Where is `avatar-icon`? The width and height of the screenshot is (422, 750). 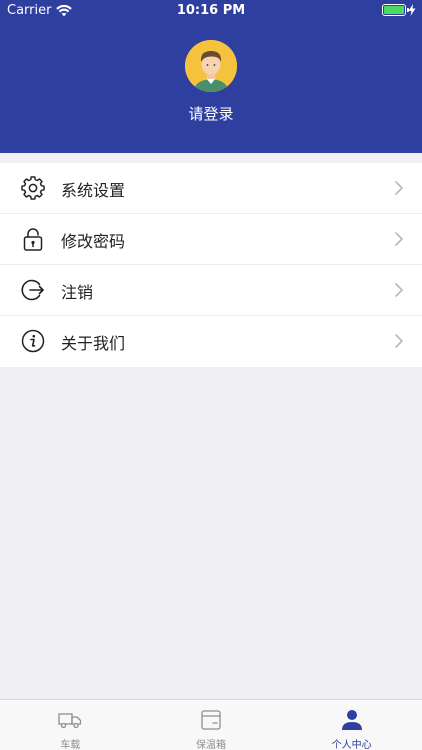
avatar-icon is located at coordinates (211, 66).